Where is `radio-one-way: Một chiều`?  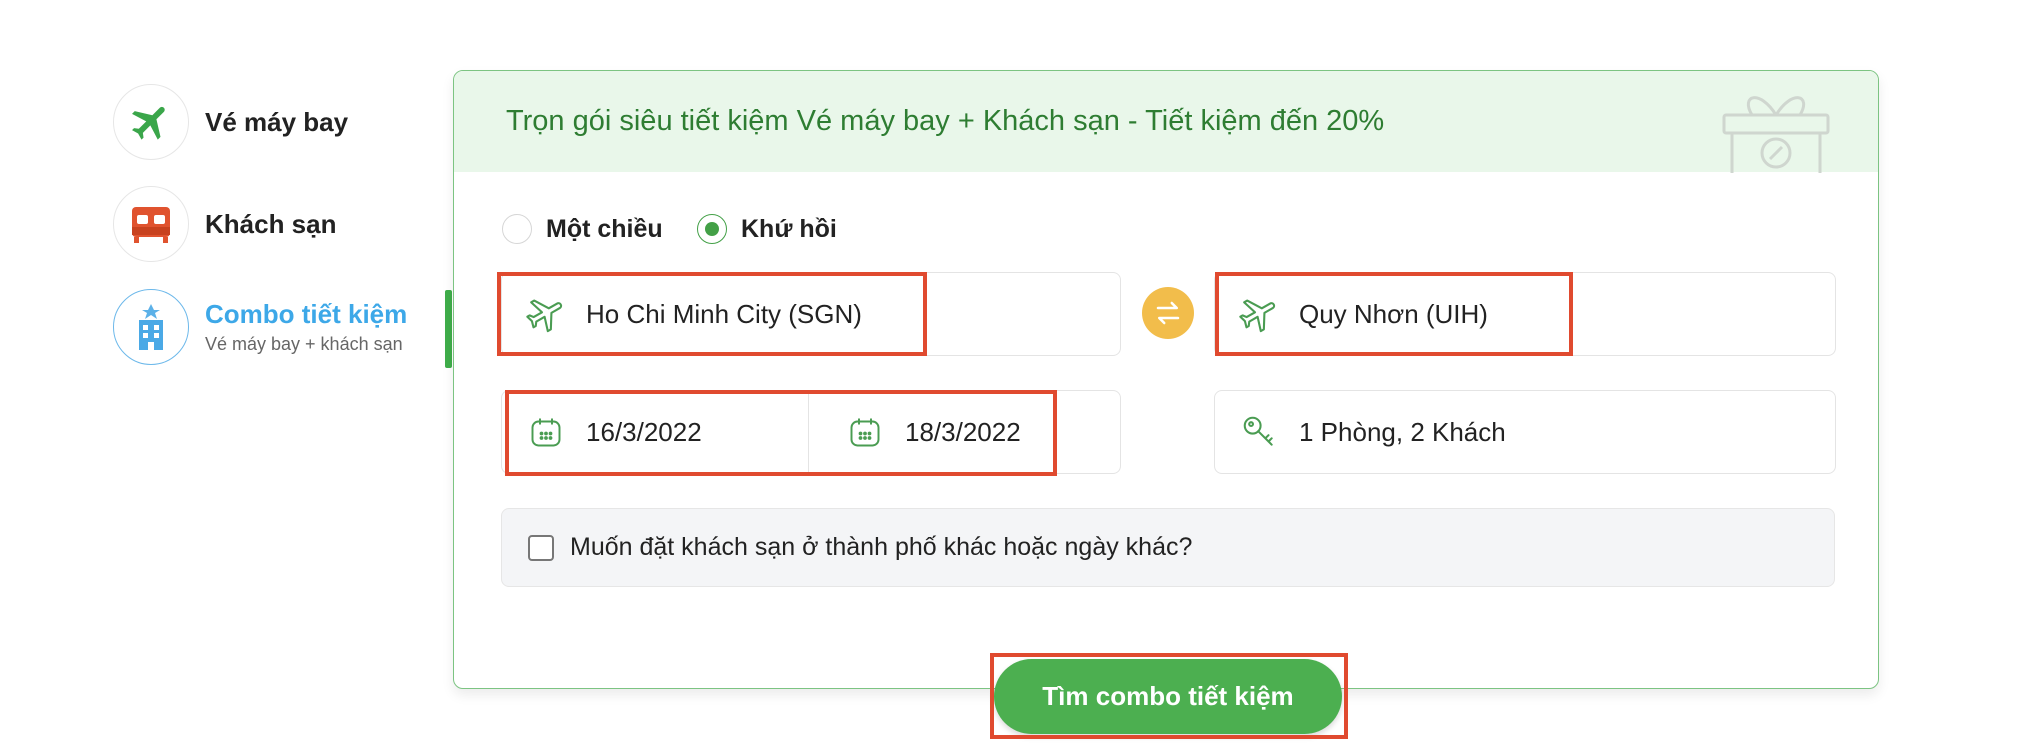
radio-one-way: Một chiều is located at coordinates (582, 229).